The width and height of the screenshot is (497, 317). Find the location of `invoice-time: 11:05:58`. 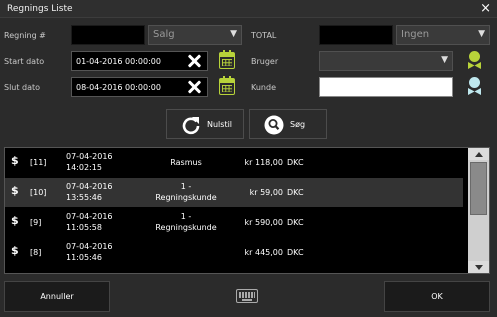

invoice-time: 11:05:58 is located at coordinates (84, 227).